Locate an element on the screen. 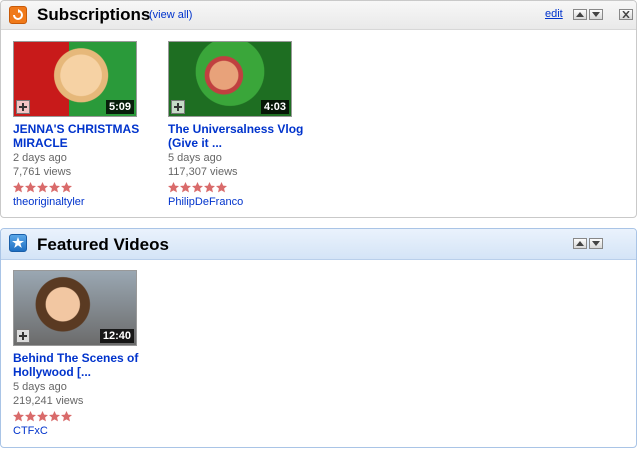  subscriptions-title: Subscriptions is located at coordinates (94, 14).